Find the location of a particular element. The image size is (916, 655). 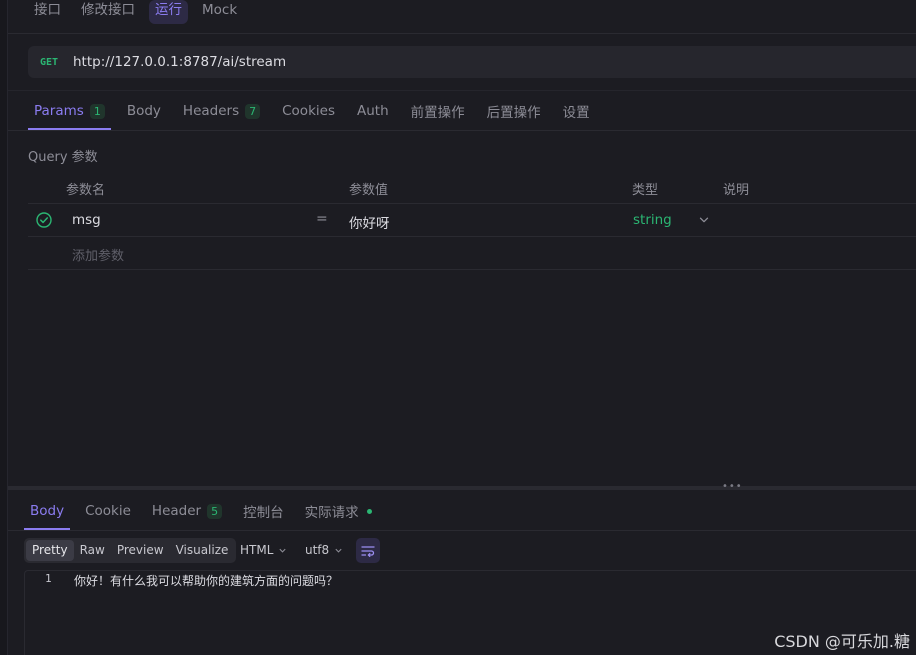

format-select: HTML is located at coordinates (263, 550).